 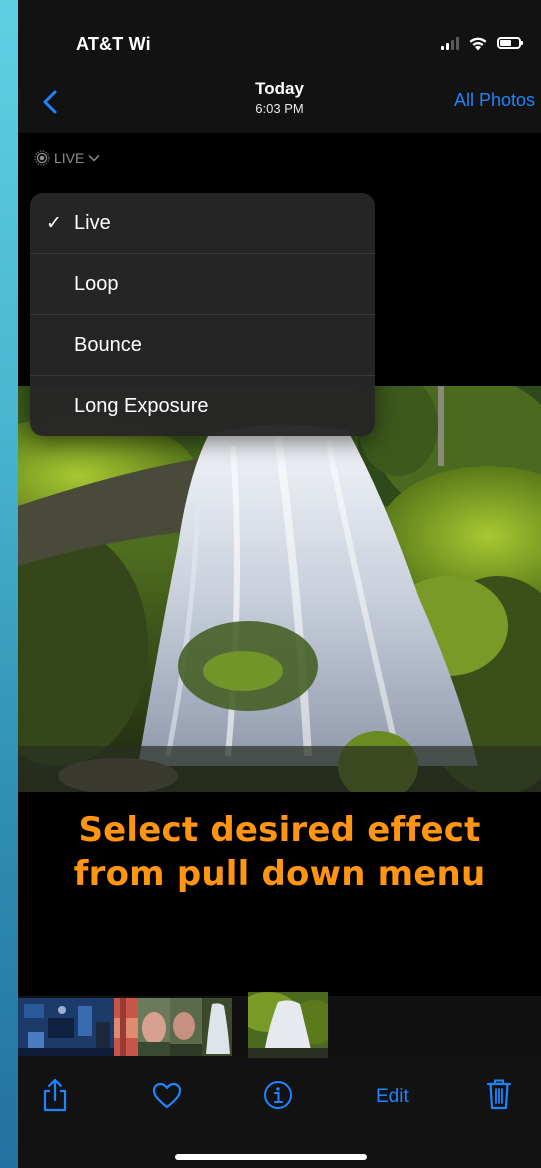 What do you see at coordinates (494, 100) in the screenshot?
I see `all-photos-link: All Photos` at bounding box center [494, 100].